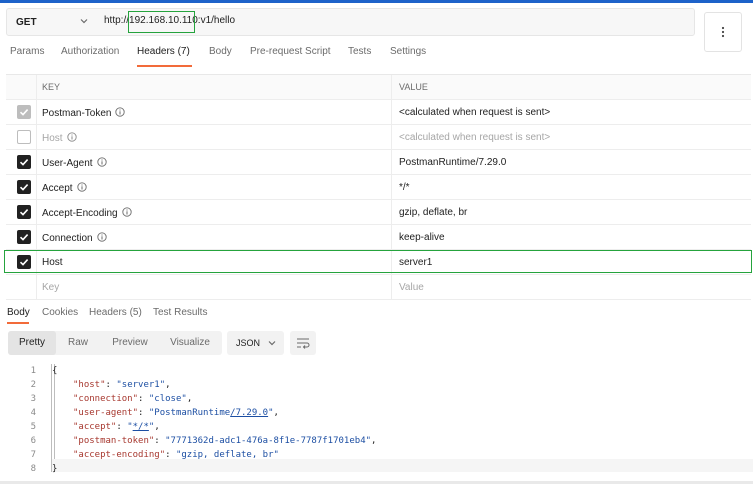 The width and height of the screenshot is (753, 484). I want to click on header-value: gzip, deflate, br, so click(433, 212).